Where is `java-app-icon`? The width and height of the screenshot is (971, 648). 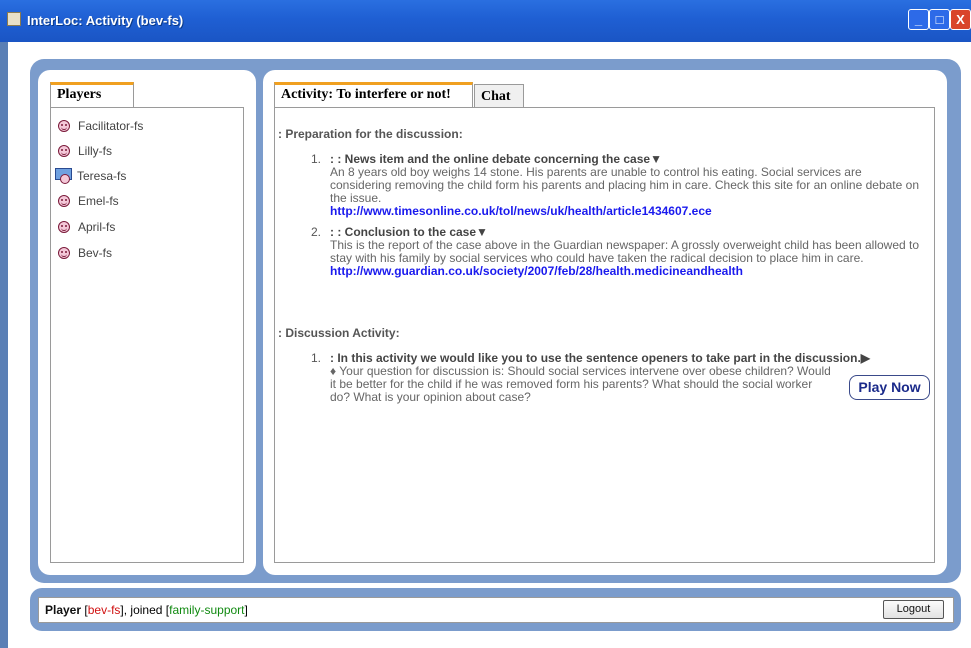
java-app-icon is located at coordinates (14, 19).